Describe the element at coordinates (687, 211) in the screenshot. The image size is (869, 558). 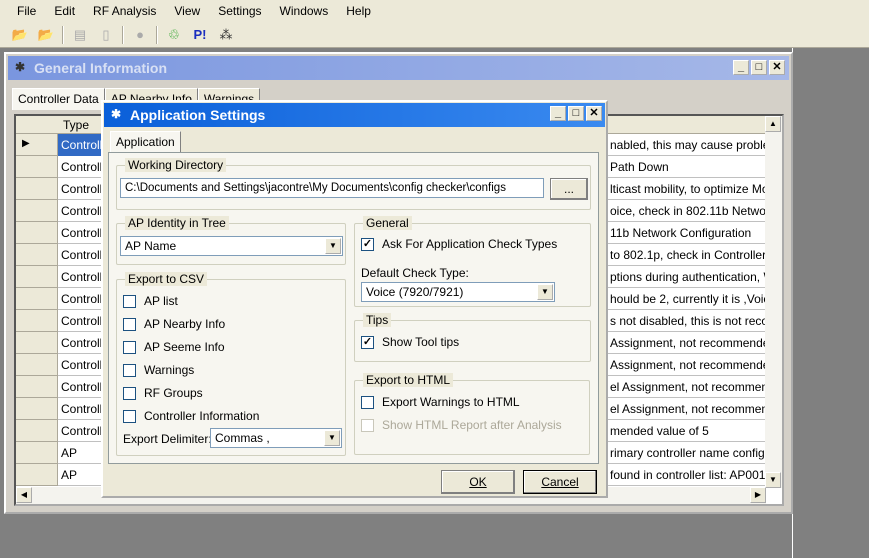
I see `cell-message: oice, check in 802.11b Network C` at that location.